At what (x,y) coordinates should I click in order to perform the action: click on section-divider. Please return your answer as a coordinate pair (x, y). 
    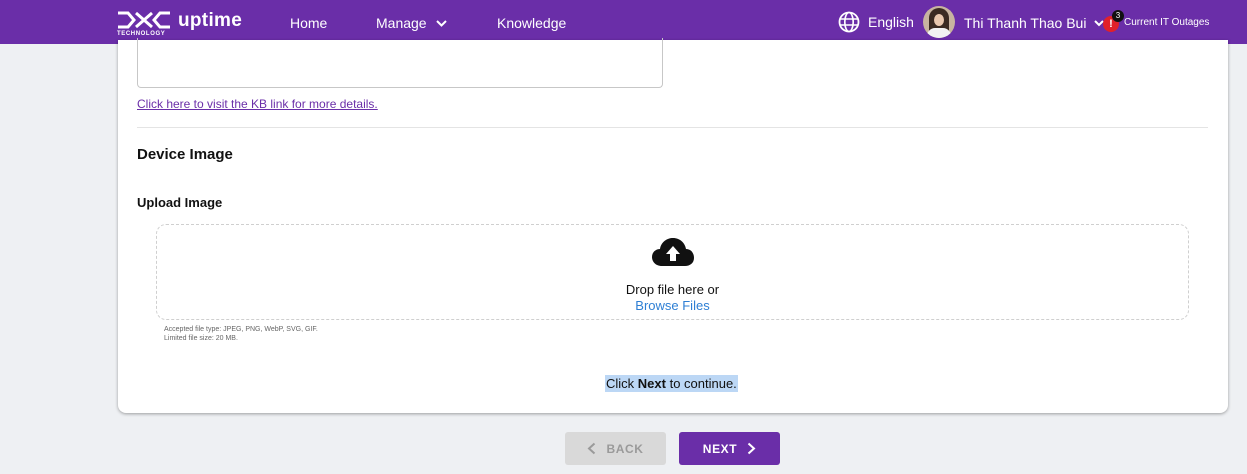
    Looking at the image, I should click on (672, 127).